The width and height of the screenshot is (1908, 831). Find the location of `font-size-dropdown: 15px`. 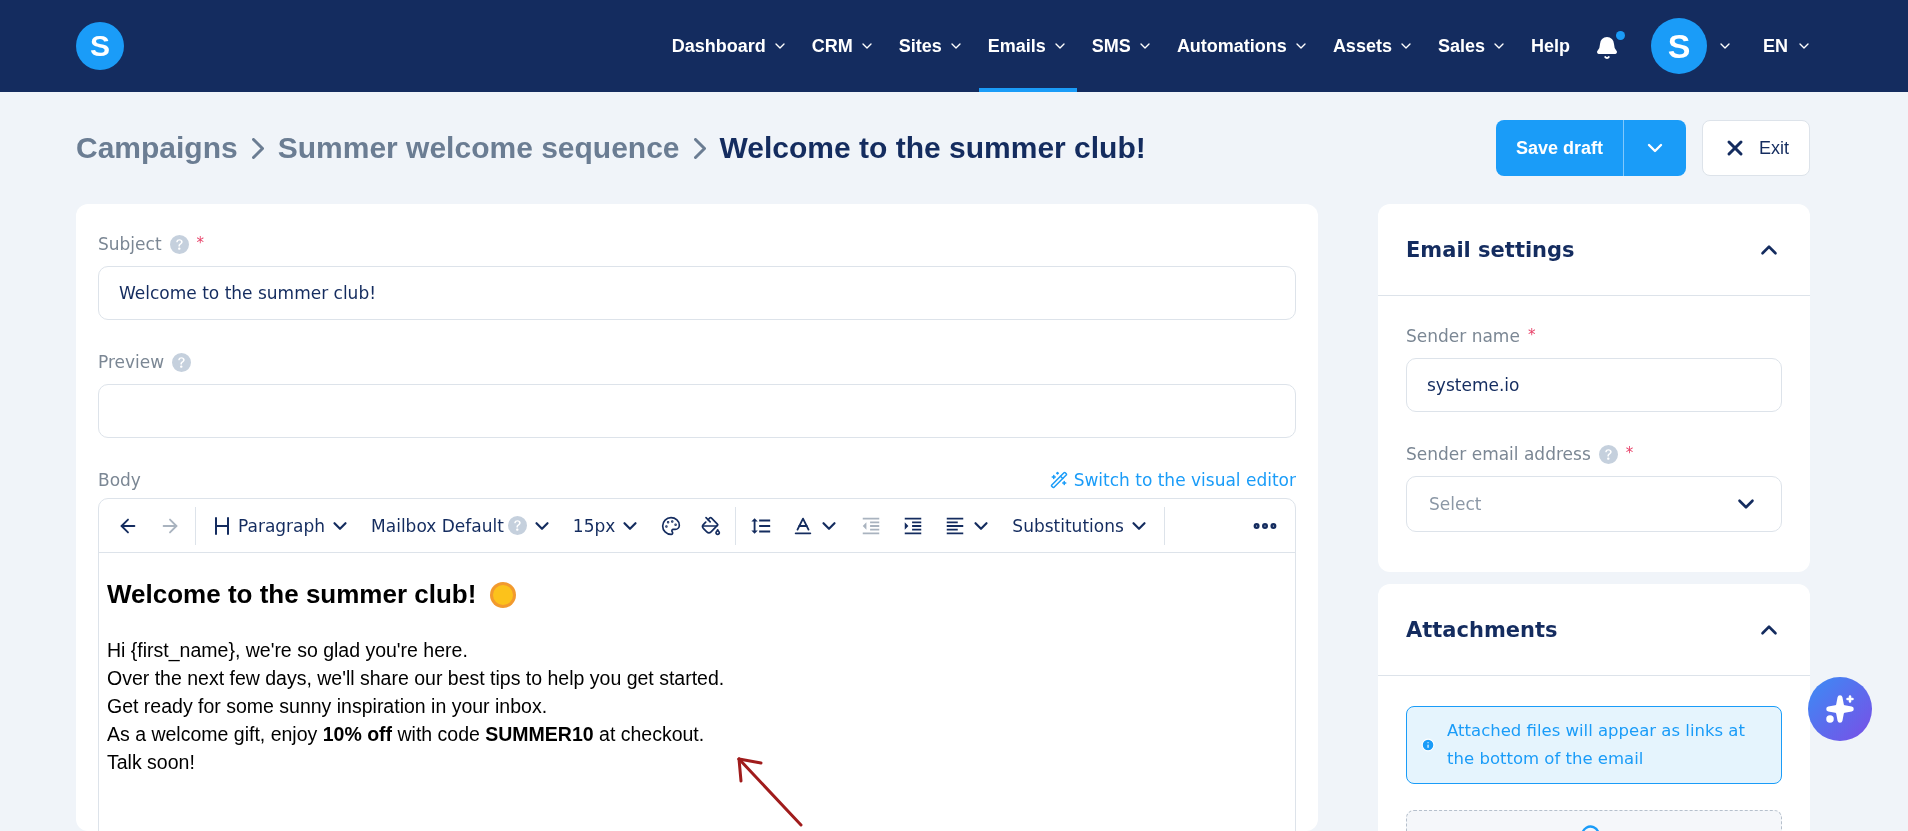

font-size-dropdown: 15px is located at coordinates (607, 525).